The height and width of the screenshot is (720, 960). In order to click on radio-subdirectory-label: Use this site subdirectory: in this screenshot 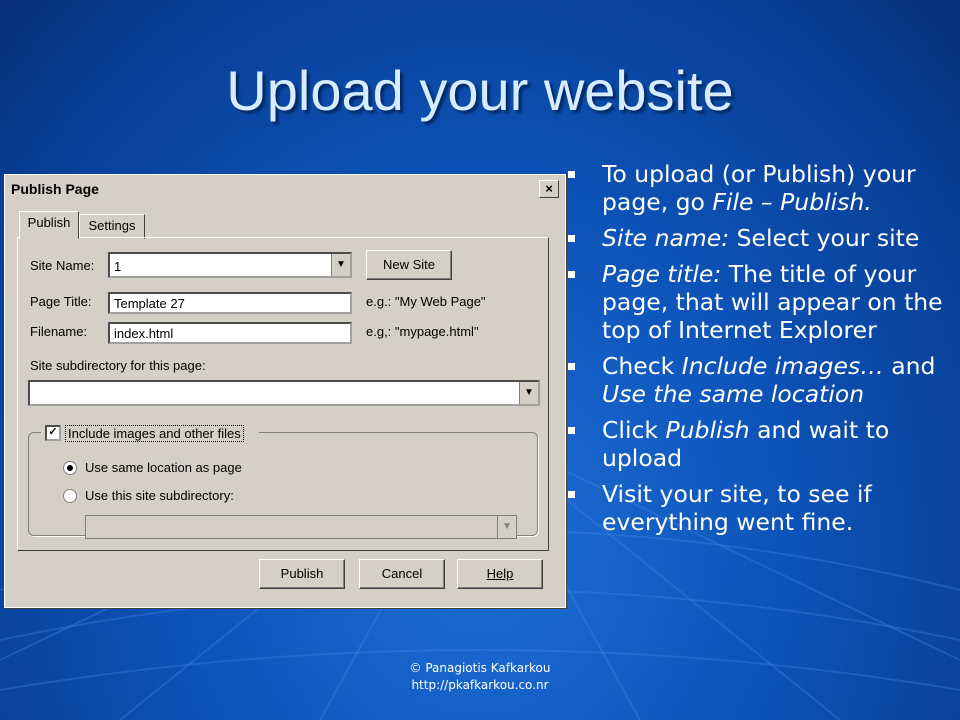, I will do `click(159, 495)`.